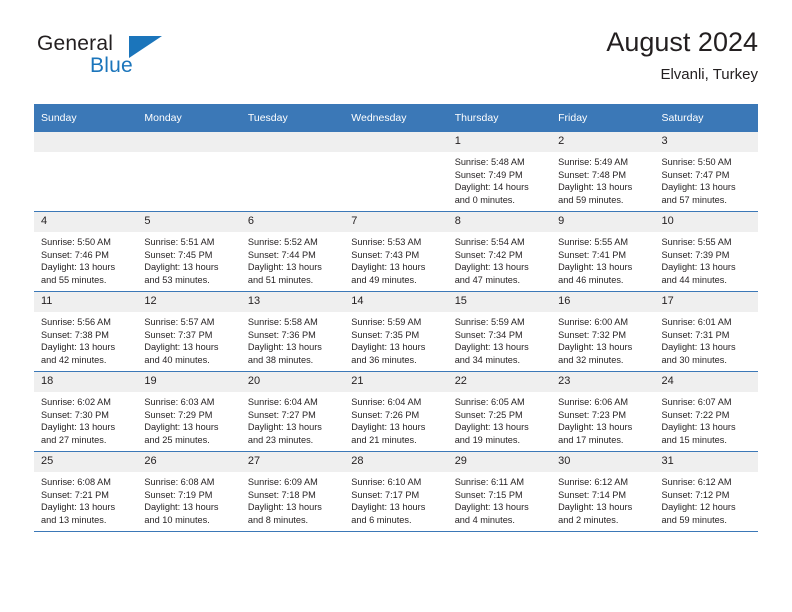 Image resolution: width=792 pixels, height=612 pixels. Describe the element at coordinates (396, 302) in the screenshot. I see `day-number: 14` at that location.